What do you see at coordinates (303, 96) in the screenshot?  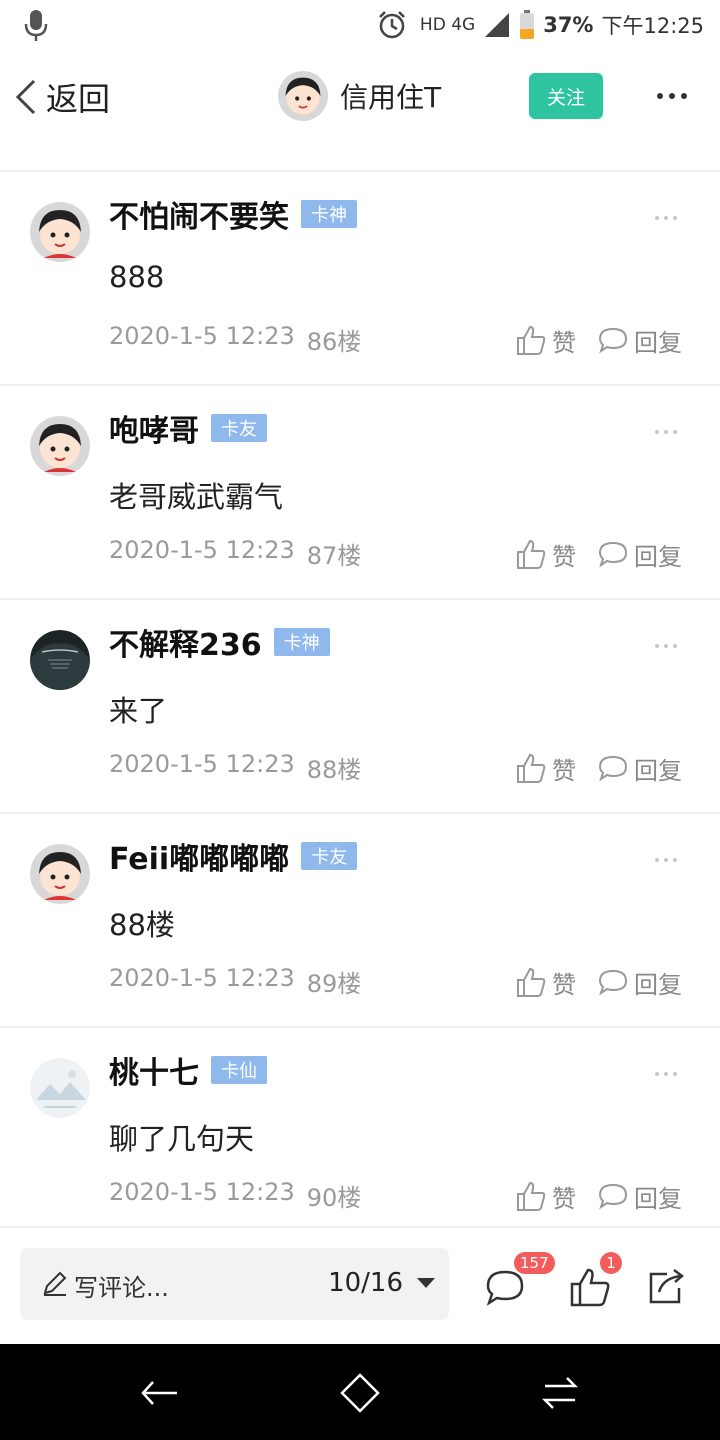 I see `author-avatar` at bounding box center [303, 96].